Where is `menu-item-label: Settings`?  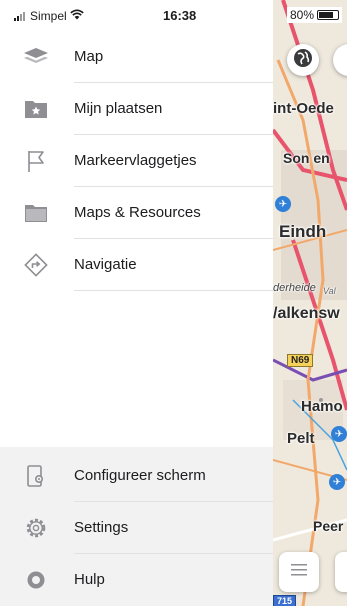 menu-item-label: Settings is located at coordinates (101, 527).